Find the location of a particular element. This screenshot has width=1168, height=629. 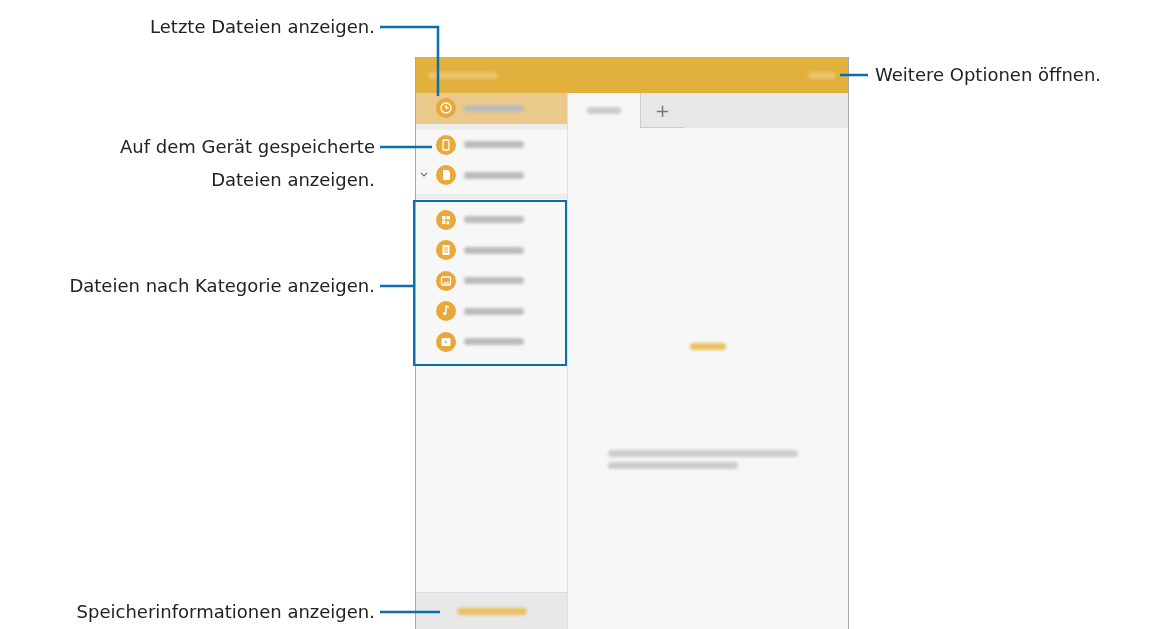

callout-text: Weitere Optionen öffnen. is located at coordinates (989, 75).